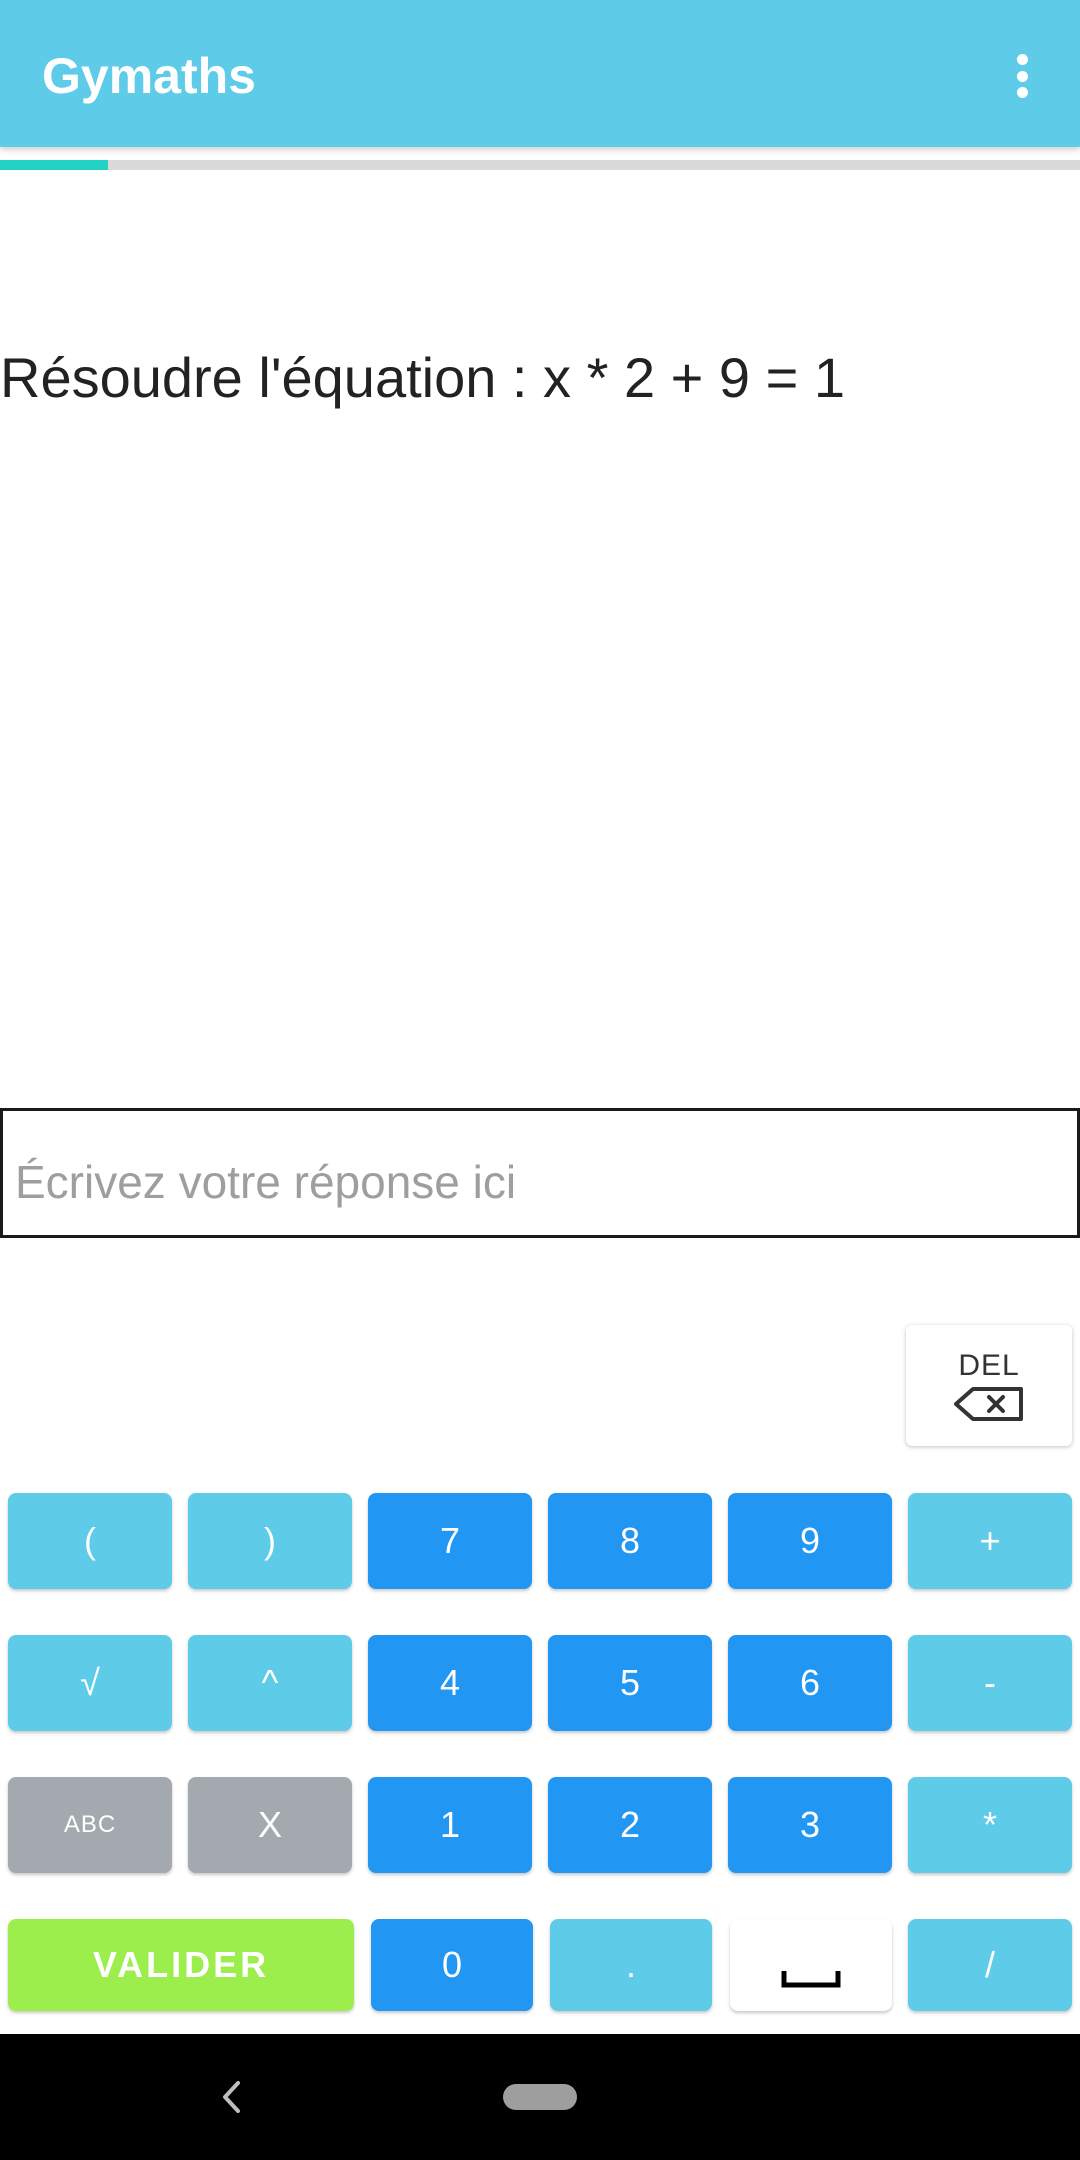  What do you see at coordinates (270, 1683) in the screenshot?
I see `key-power: ^` at bounding box center [270, 1683].